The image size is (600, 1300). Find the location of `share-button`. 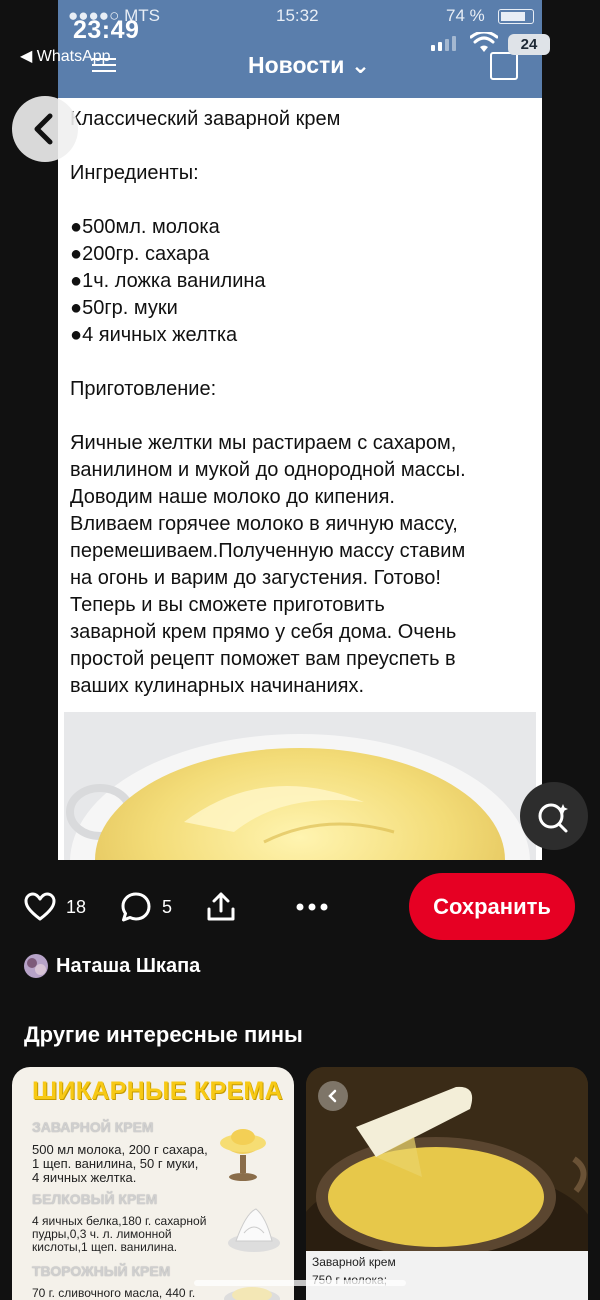

share-button is located at coordinates (221, 907).